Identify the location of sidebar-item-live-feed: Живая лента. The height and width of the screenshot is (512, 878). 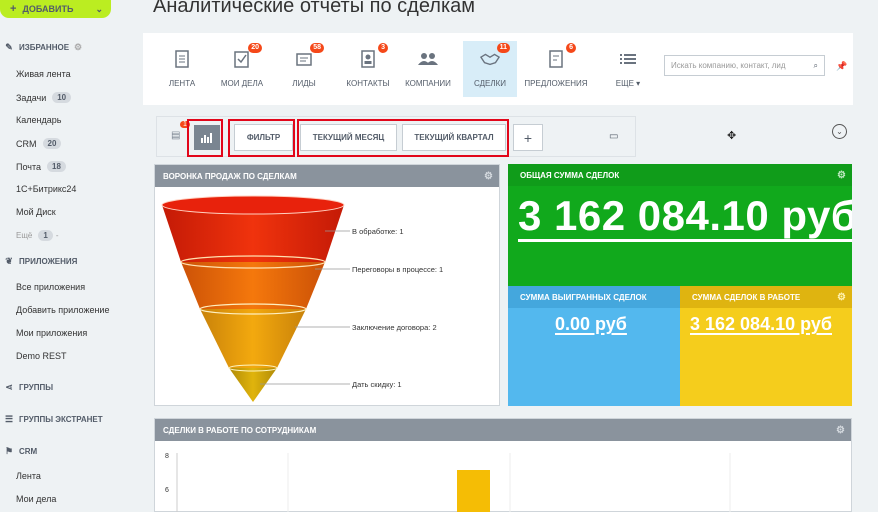
(43, 74).